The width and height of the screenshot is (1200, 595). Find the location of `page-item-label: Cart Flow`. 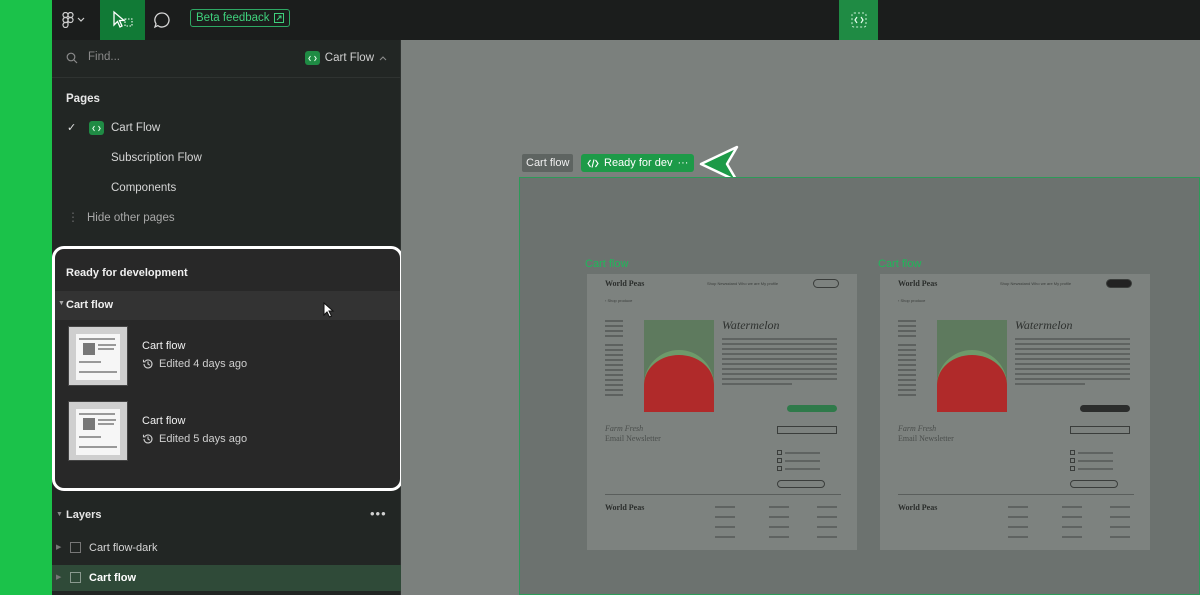

page-item-label: Cart Flow is located at coordinates (136, 128).